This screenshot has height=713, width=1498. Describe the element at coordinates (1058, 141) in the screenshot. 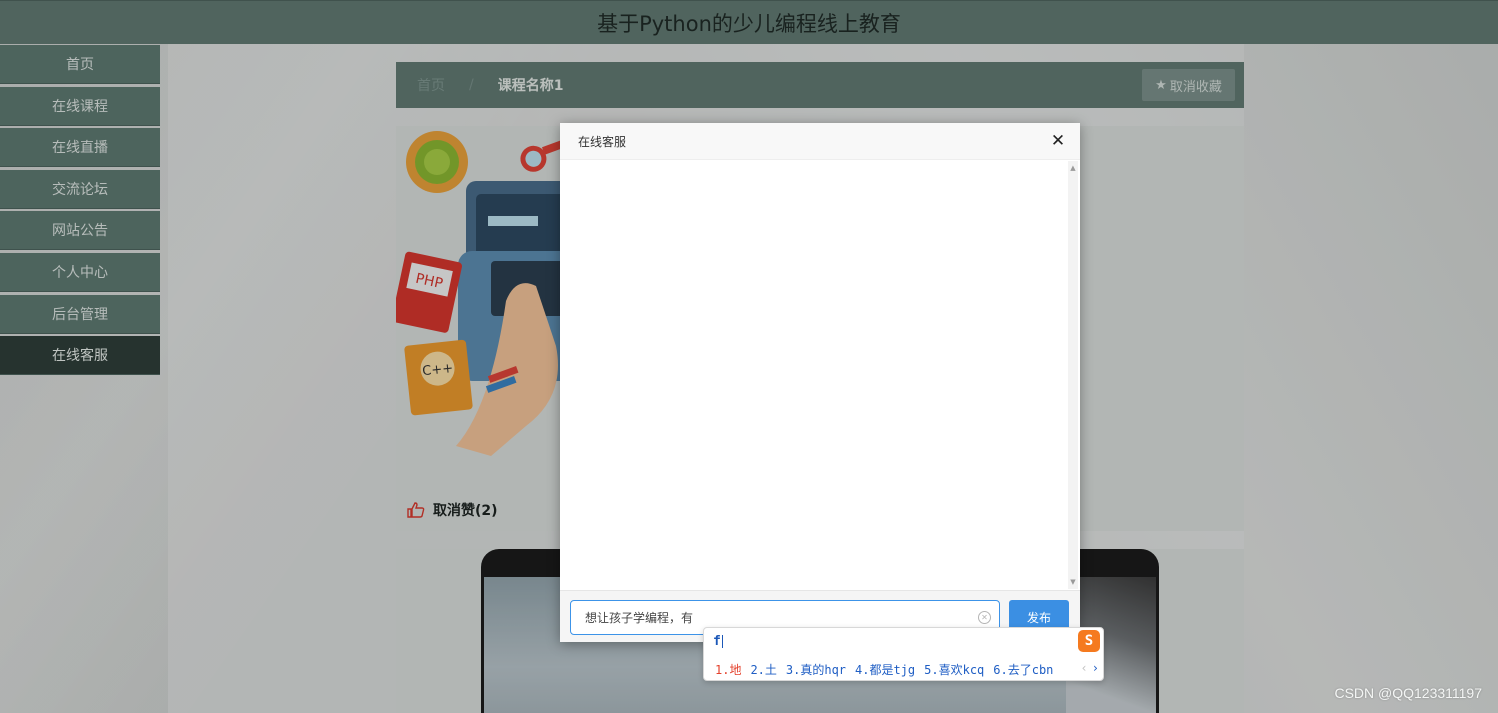

I see `close-icon: ✕` at that location.